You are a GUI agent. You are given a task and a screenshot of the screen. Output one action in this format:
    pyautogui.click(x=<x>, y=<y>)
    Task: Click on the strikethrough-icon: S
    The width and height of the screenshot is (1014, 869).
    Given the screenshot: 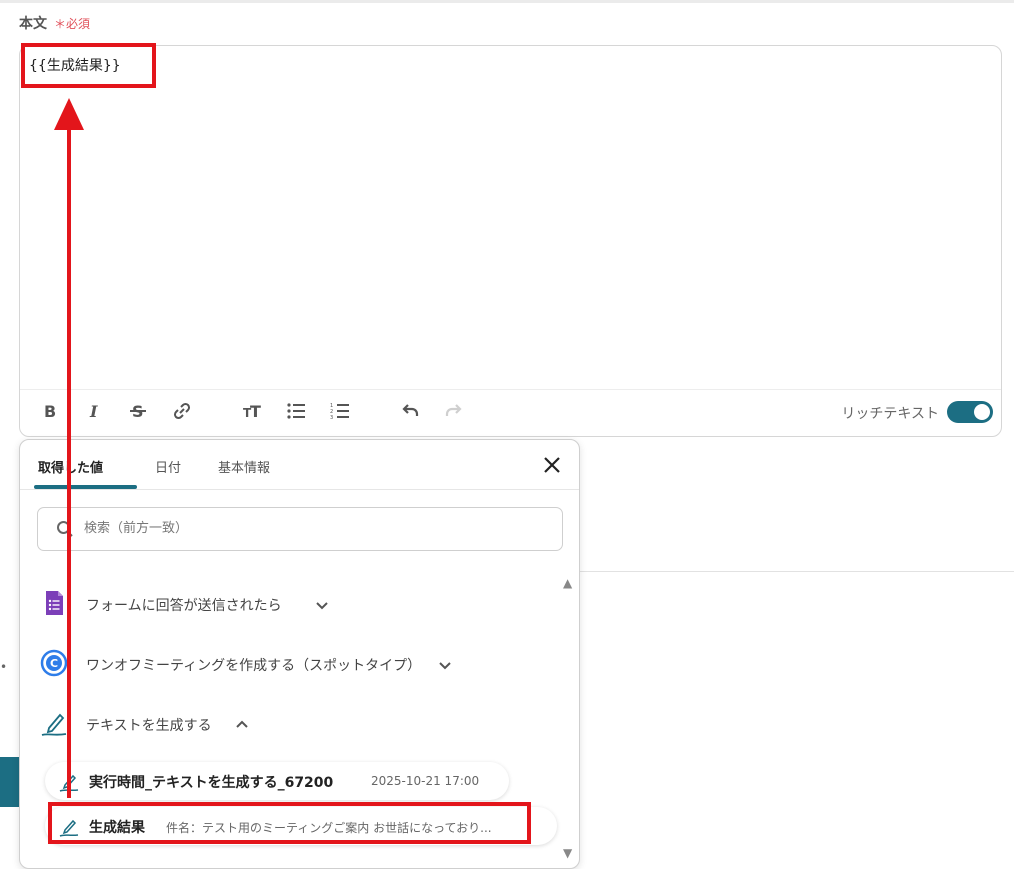 What is the action you would take?
    pyautogui.click(x=138, y=411)
    